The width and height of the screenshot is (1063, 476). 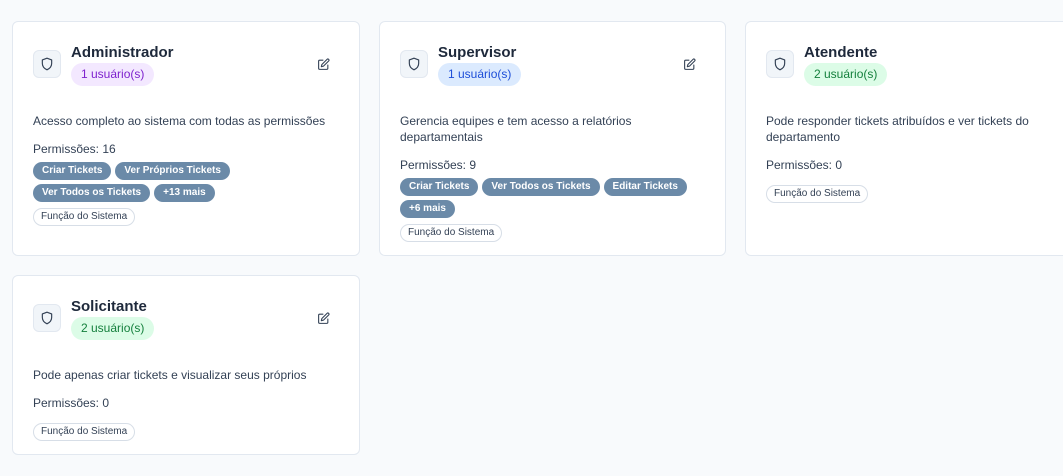 What do you see at coordinates (477, 52) in the screenshot?
I see `role-title: Supervisor` at bounding box center [477, 52].